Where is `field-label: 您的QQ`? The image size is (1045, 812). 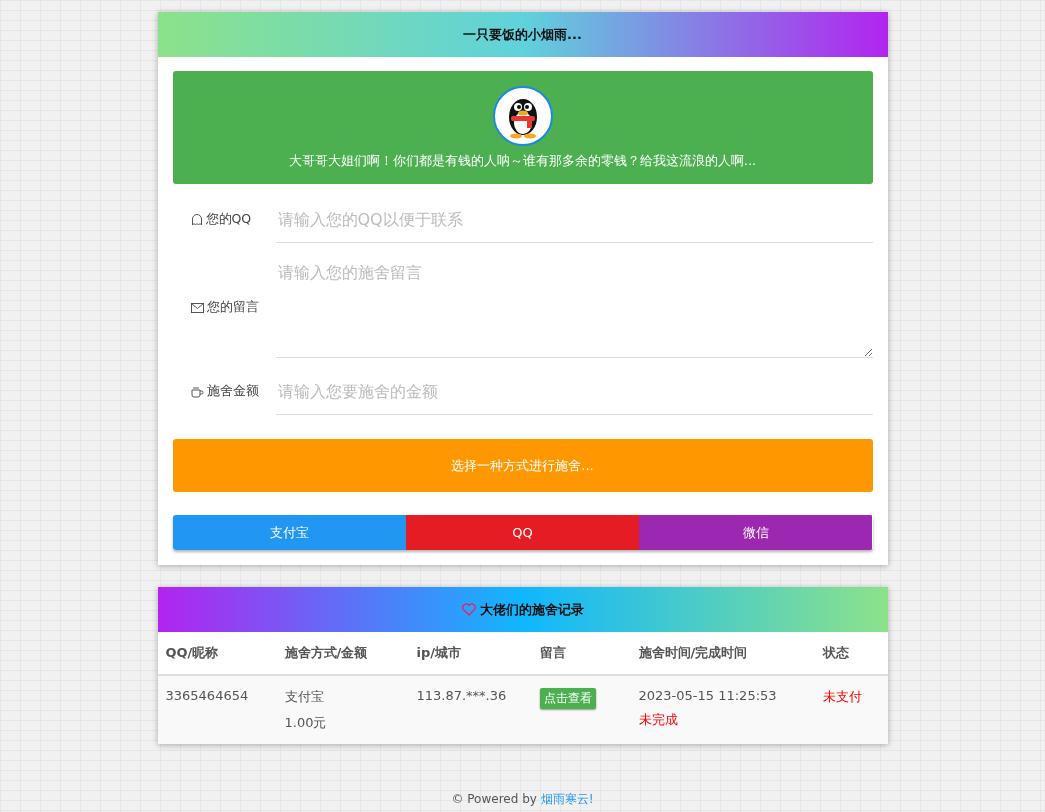 field-label: 您的QQ is located at coordinates (228, 219).